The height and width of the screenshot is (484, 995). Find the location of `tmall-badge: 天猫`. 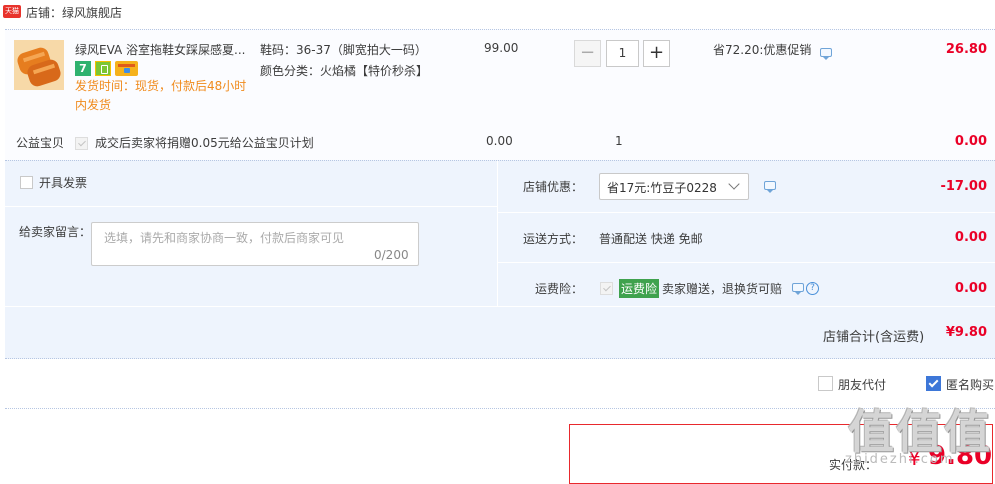

tmall-badge: 天猫 is located at coordinates (12, 11).